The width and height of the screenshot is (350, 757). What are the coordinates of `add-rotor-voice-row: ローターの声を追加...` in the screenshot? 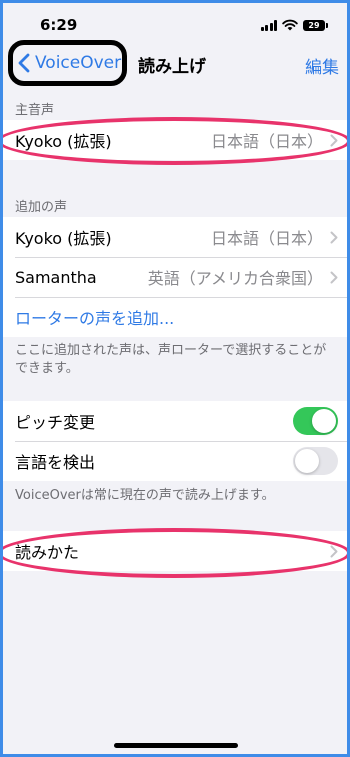 It's located at (175, 317).